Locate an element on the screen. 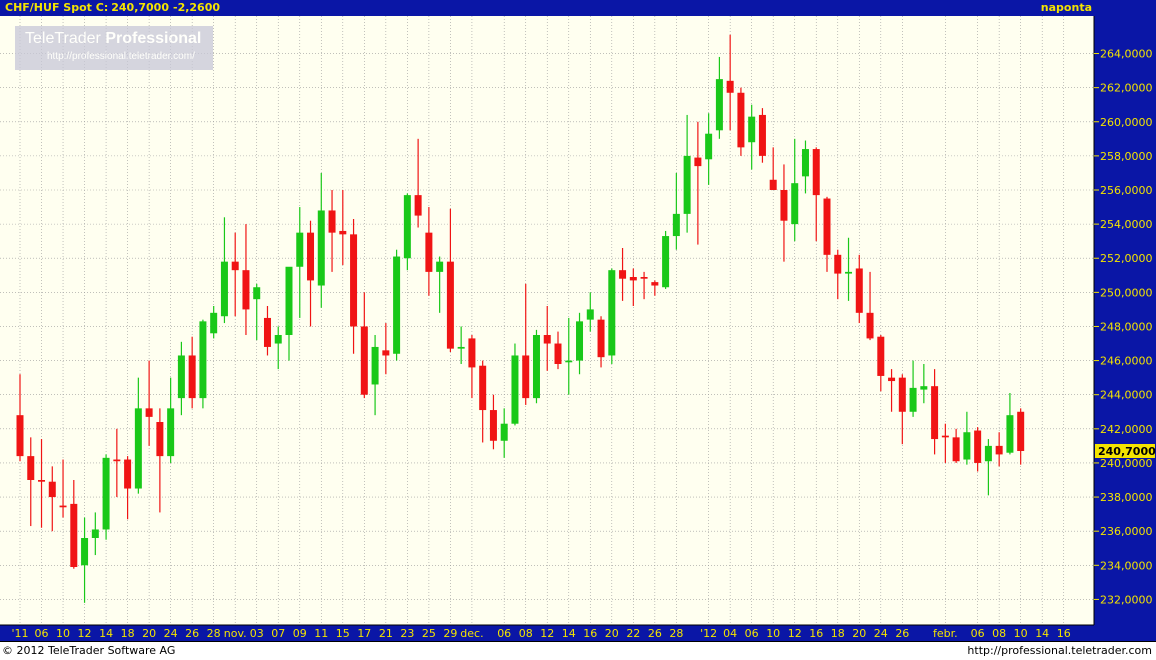 Image resolution: width=1156 pixels, height=660 pixels. x-tick-label: dec. is located at coordinates (471, 633).